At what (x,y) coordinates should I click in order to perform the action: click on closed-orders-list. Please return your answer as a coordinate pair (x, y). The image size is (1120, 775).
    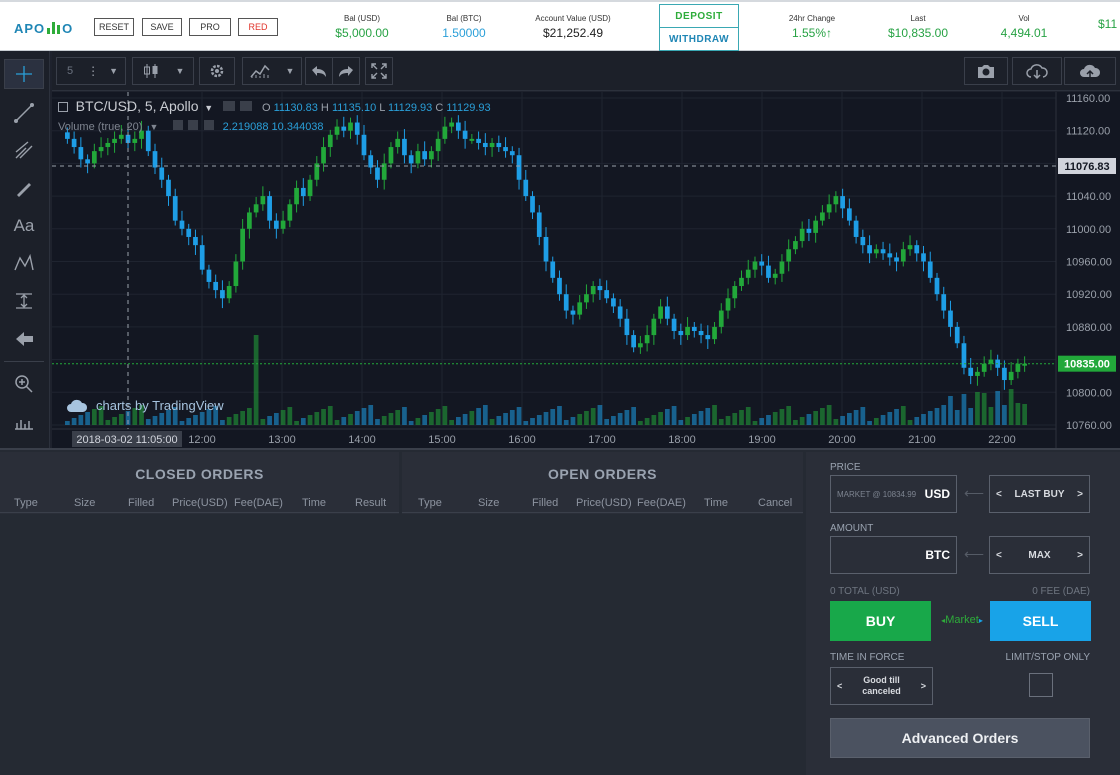
    Looking at the image, I should click on (199, 644).